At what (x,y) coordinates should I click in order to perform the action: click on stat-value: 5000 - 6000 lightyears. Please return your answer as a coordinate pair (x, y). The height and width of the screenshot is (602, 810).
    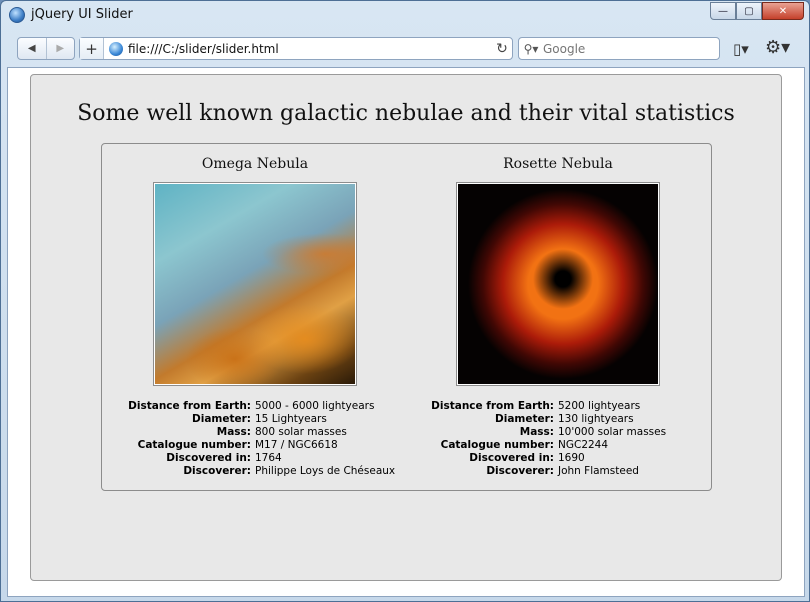
    Looking at the image, I should click on (315, 406).